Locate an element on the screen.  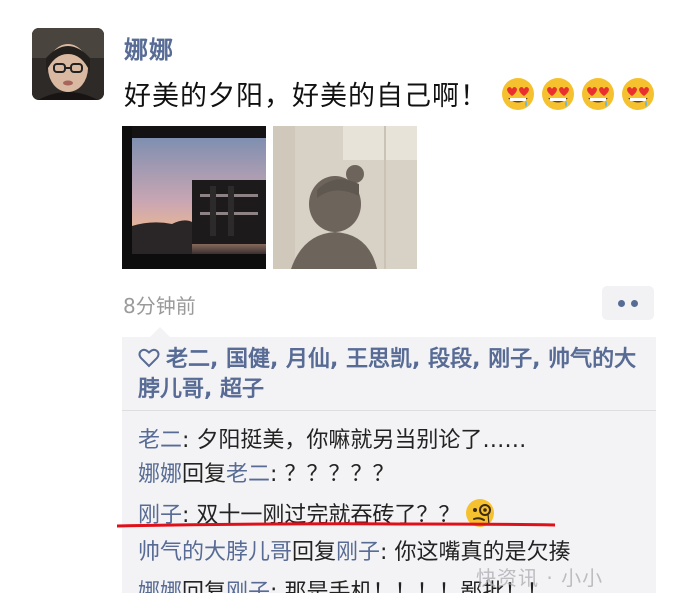
emoji-row is located at coordinates (578, 94).